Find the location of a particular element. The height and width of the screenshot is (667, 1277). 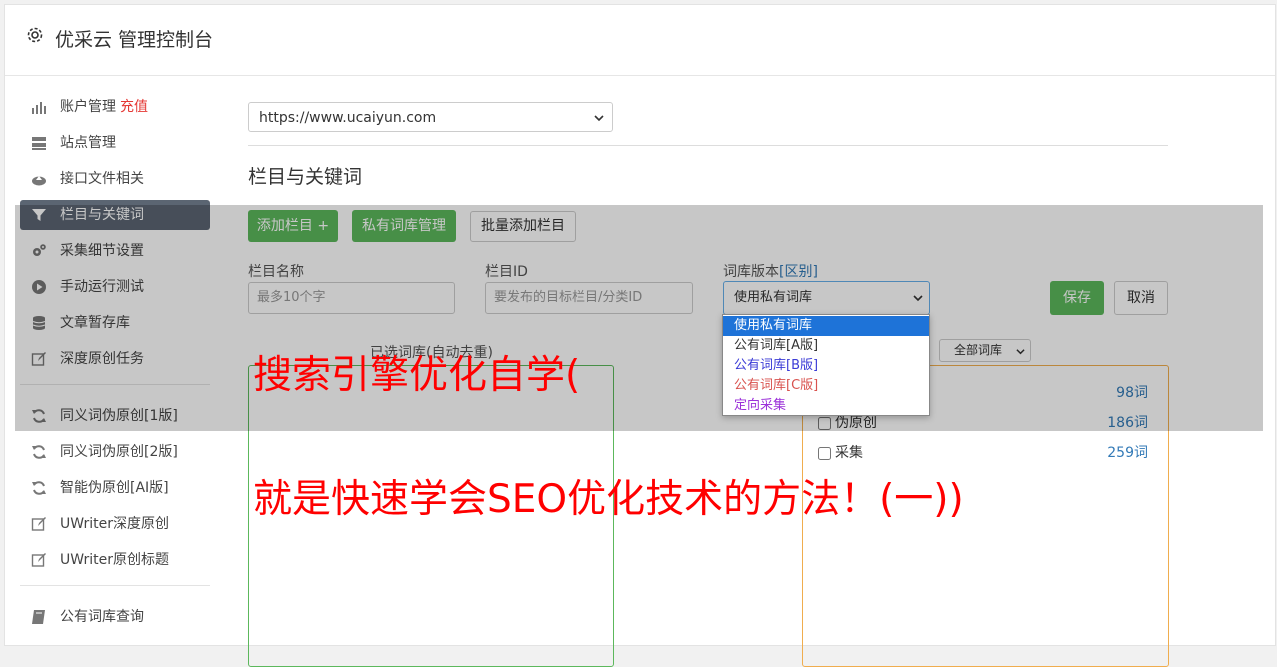

sidebar-item-synonym-v2: 同义词伪原创[2版] is located at coordinates (115, 452).